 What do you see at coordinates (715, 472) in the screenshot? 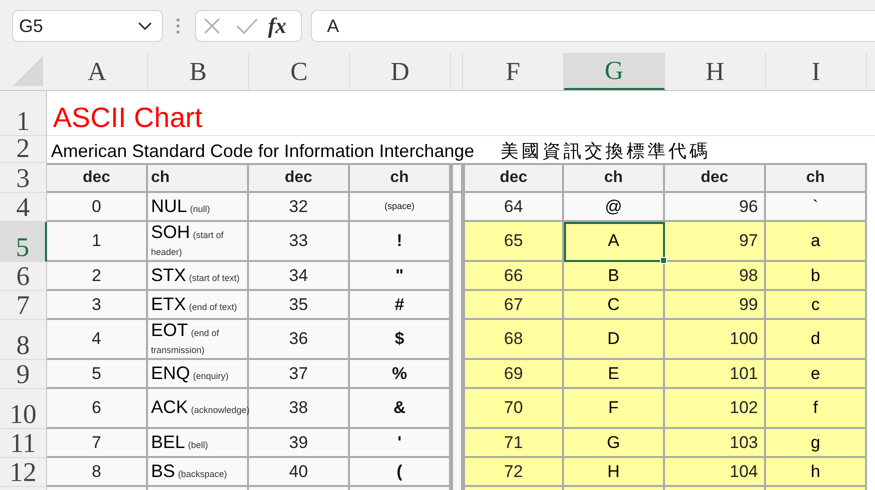
I see `table-cell: 104` at bounding box center [715, 472].